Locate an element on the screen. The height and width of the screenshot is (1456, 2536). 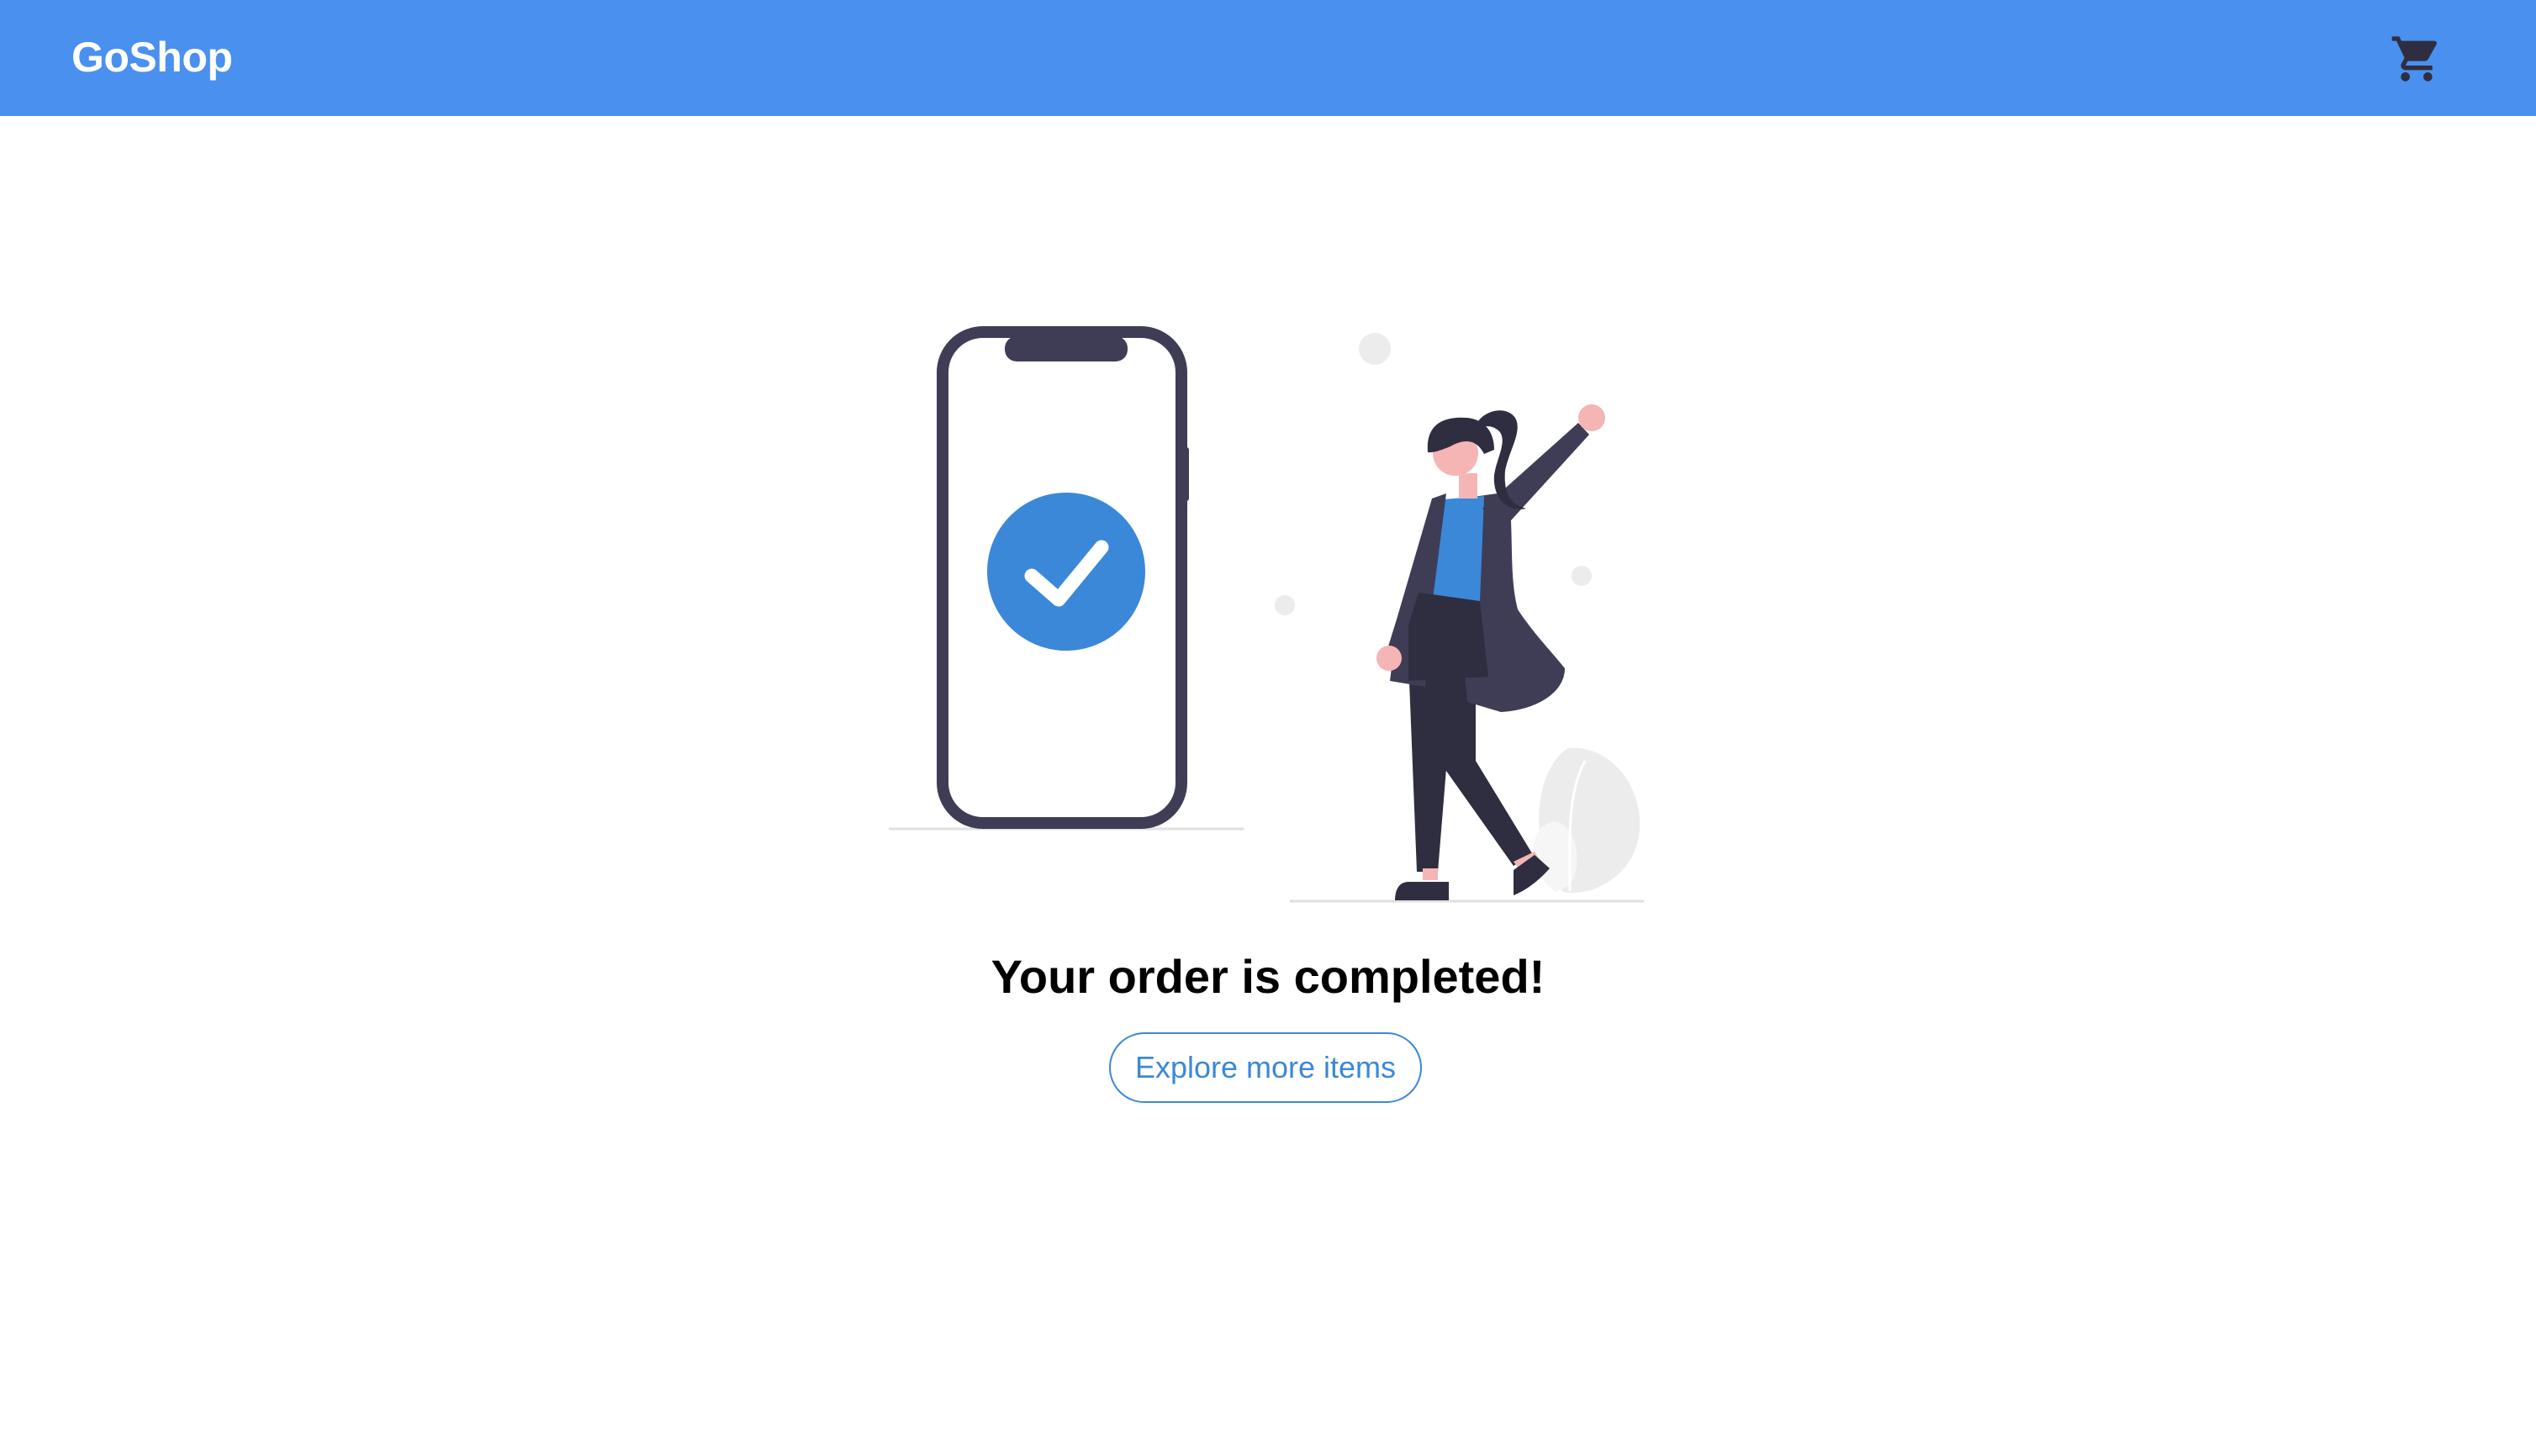
explore-more-items-button: Explore more items is located at coordinates (1265, 1067).